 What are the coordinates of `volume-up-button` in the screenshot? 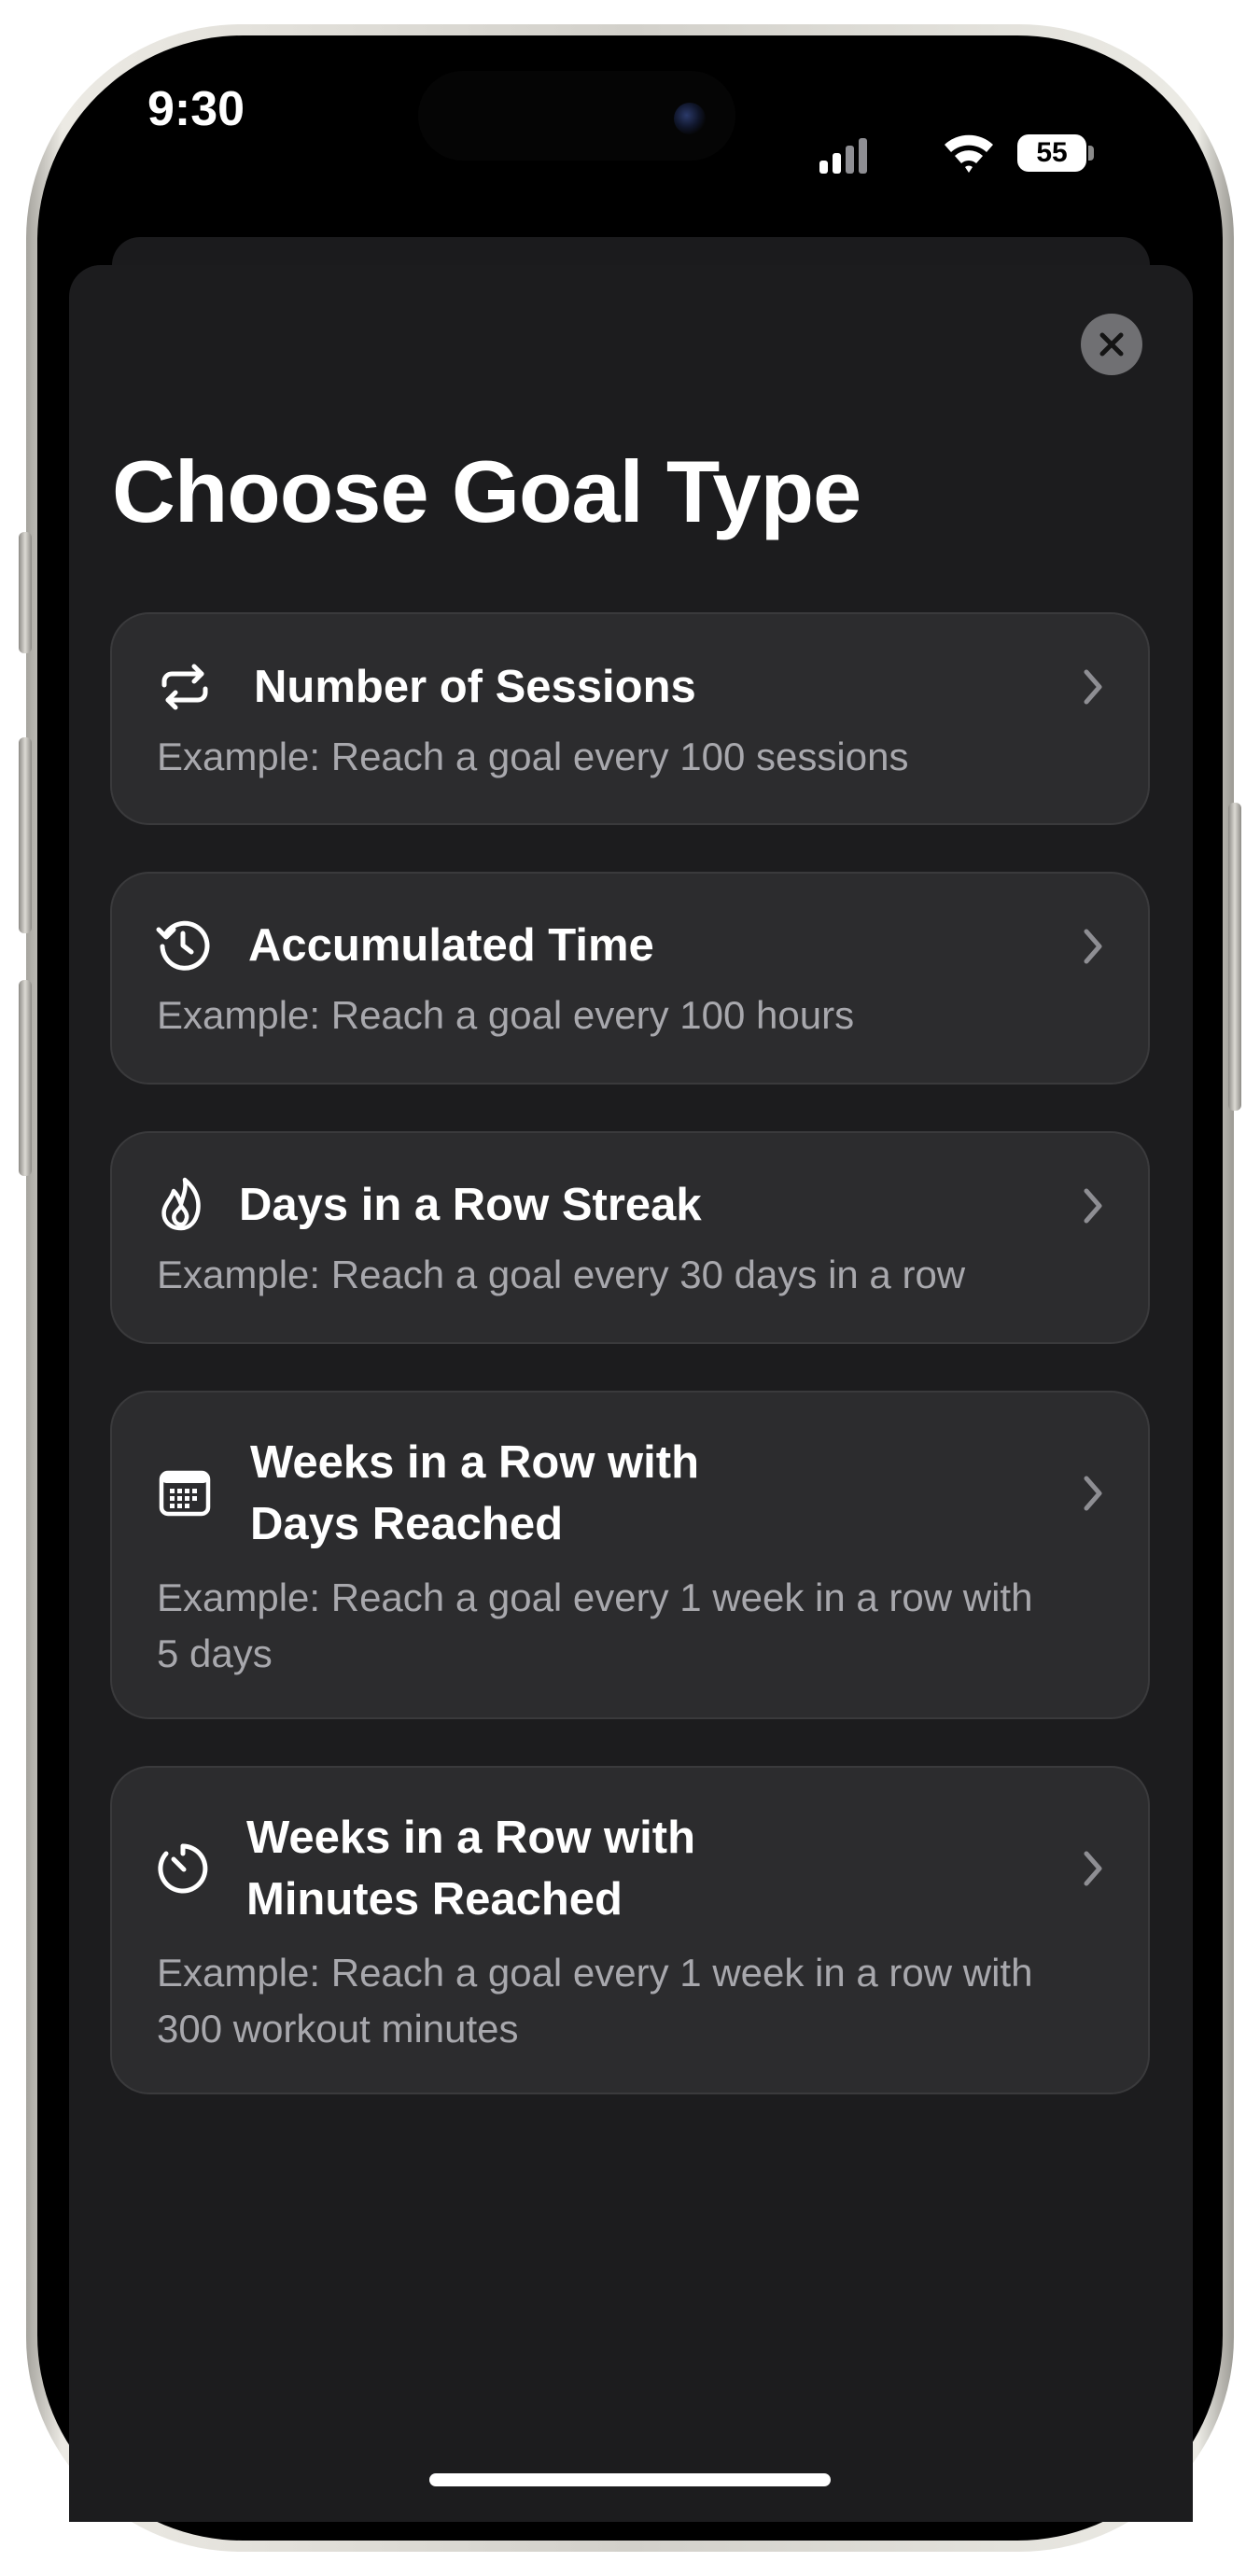 It's located at (25, 835).